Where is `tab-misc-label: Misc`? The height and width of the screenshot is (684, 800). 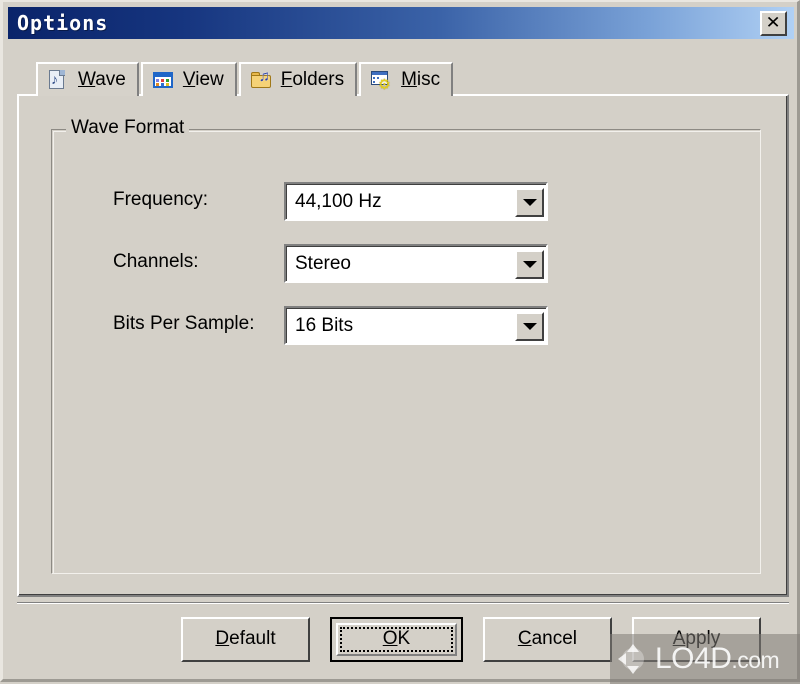
tab-misc-label: Misc is located at coordinates (421, 79).